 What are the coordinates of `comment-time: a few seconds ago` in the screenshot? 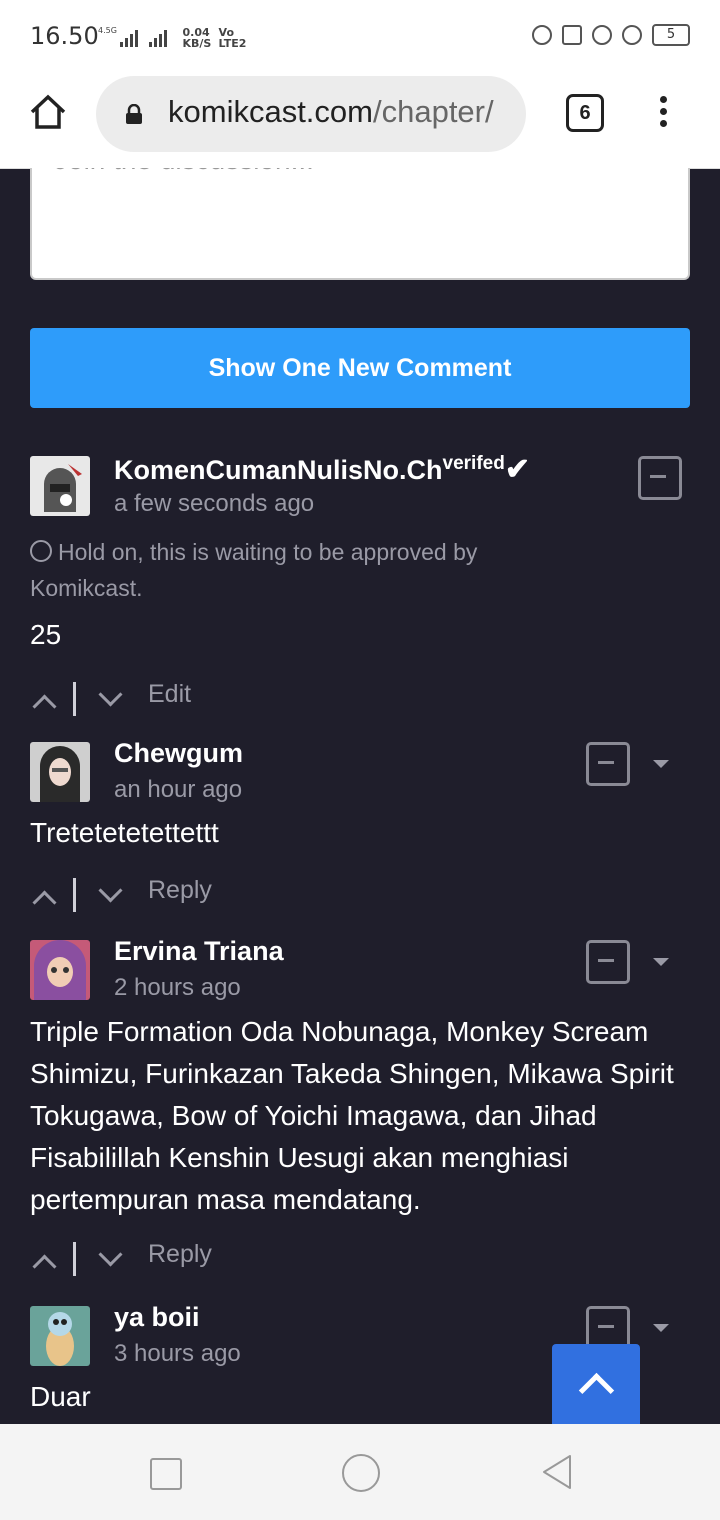 It's located at (214, 504).